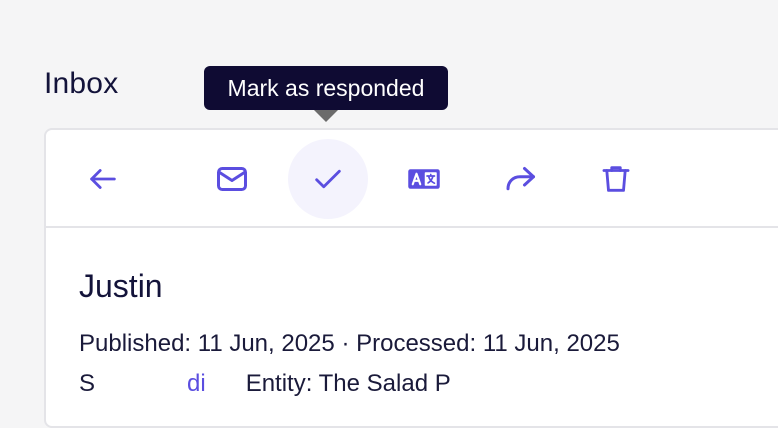 This screenshot has width=778, height=428. What do you see at coordinates (416, 343) in the screenshot?
I see `processed-label: Processed:` at bounding box center [416, 343].